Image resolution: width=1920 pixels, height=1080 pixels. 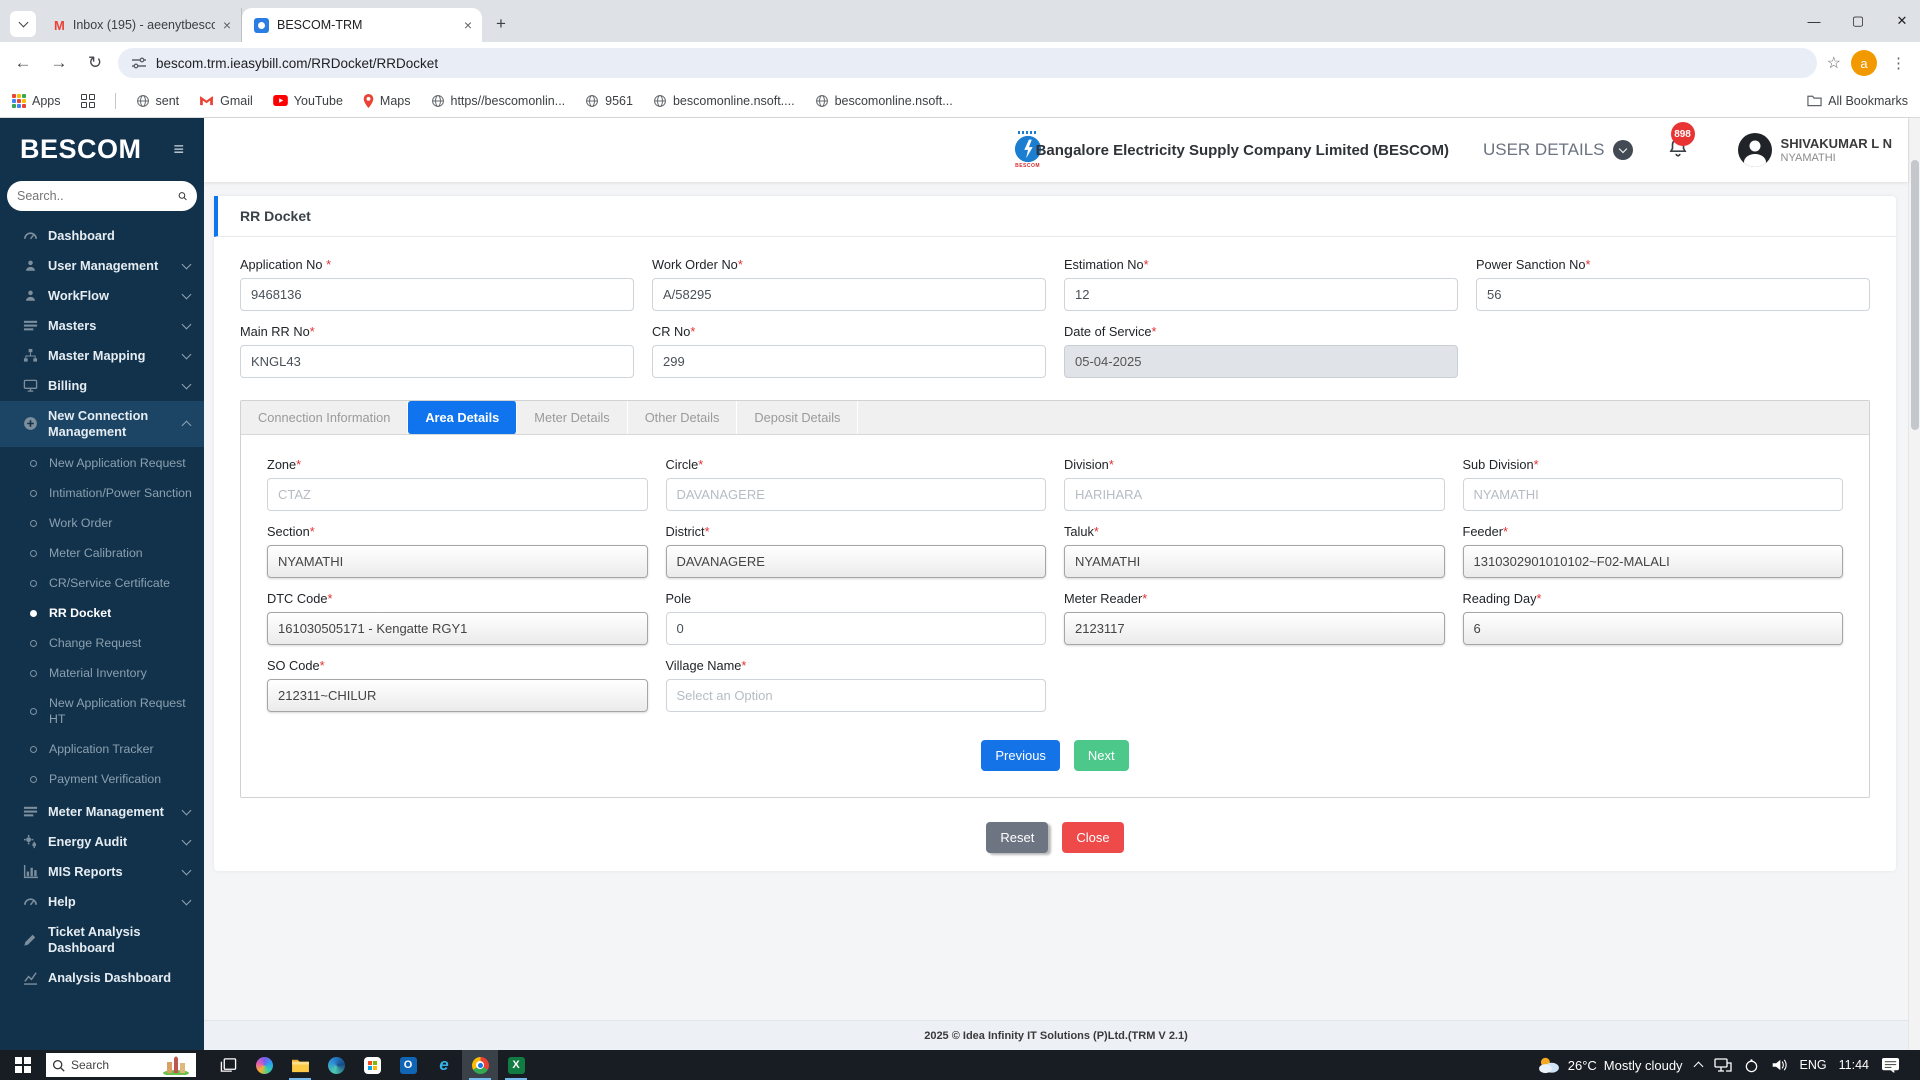 What do you see at coordinates (798, 417) in the screenshot?
I see `tab-deposit-details: Deposit Details` at bounding box center [798, 417].